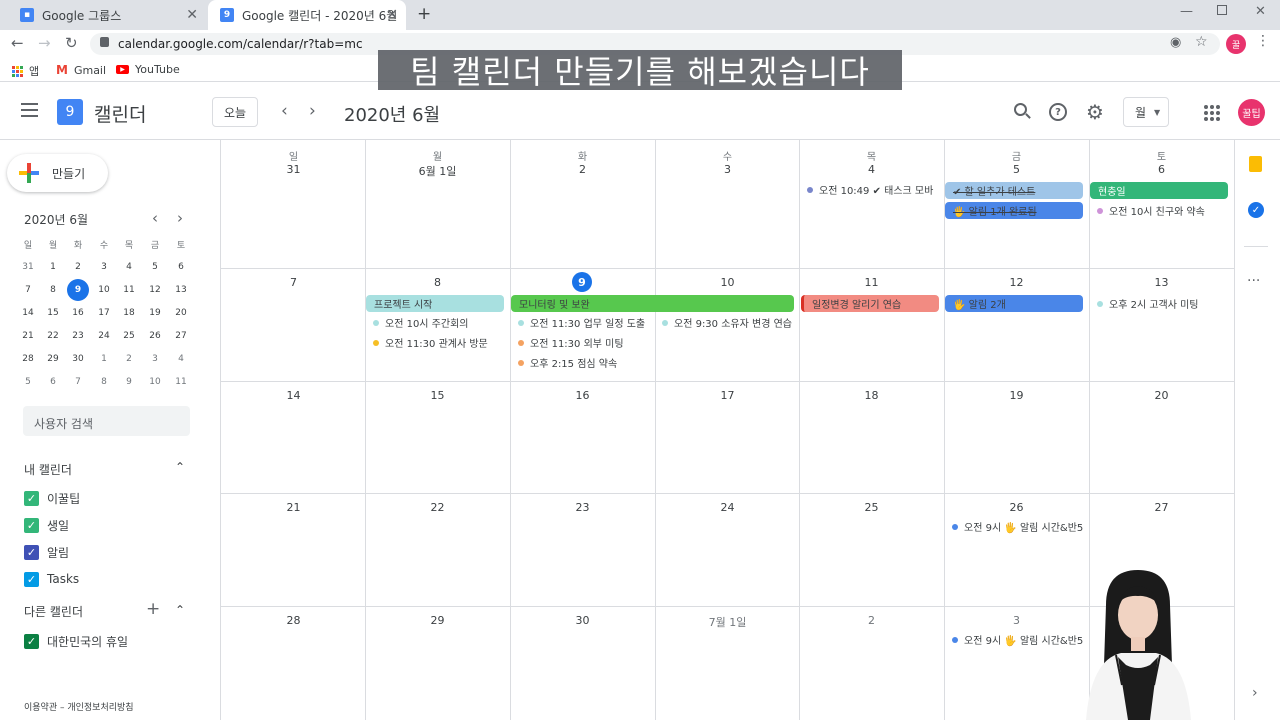 The image size is (1280, 724). What do you see at coordinates (181, 290) in the screenshot?
I see `mini-day-cell: 13` at bounding box center [181, 290].